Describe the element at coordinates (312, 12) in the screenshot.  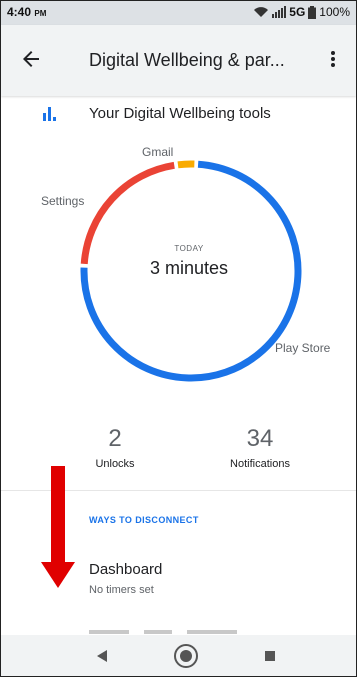
I see `battery-icon` at that location.